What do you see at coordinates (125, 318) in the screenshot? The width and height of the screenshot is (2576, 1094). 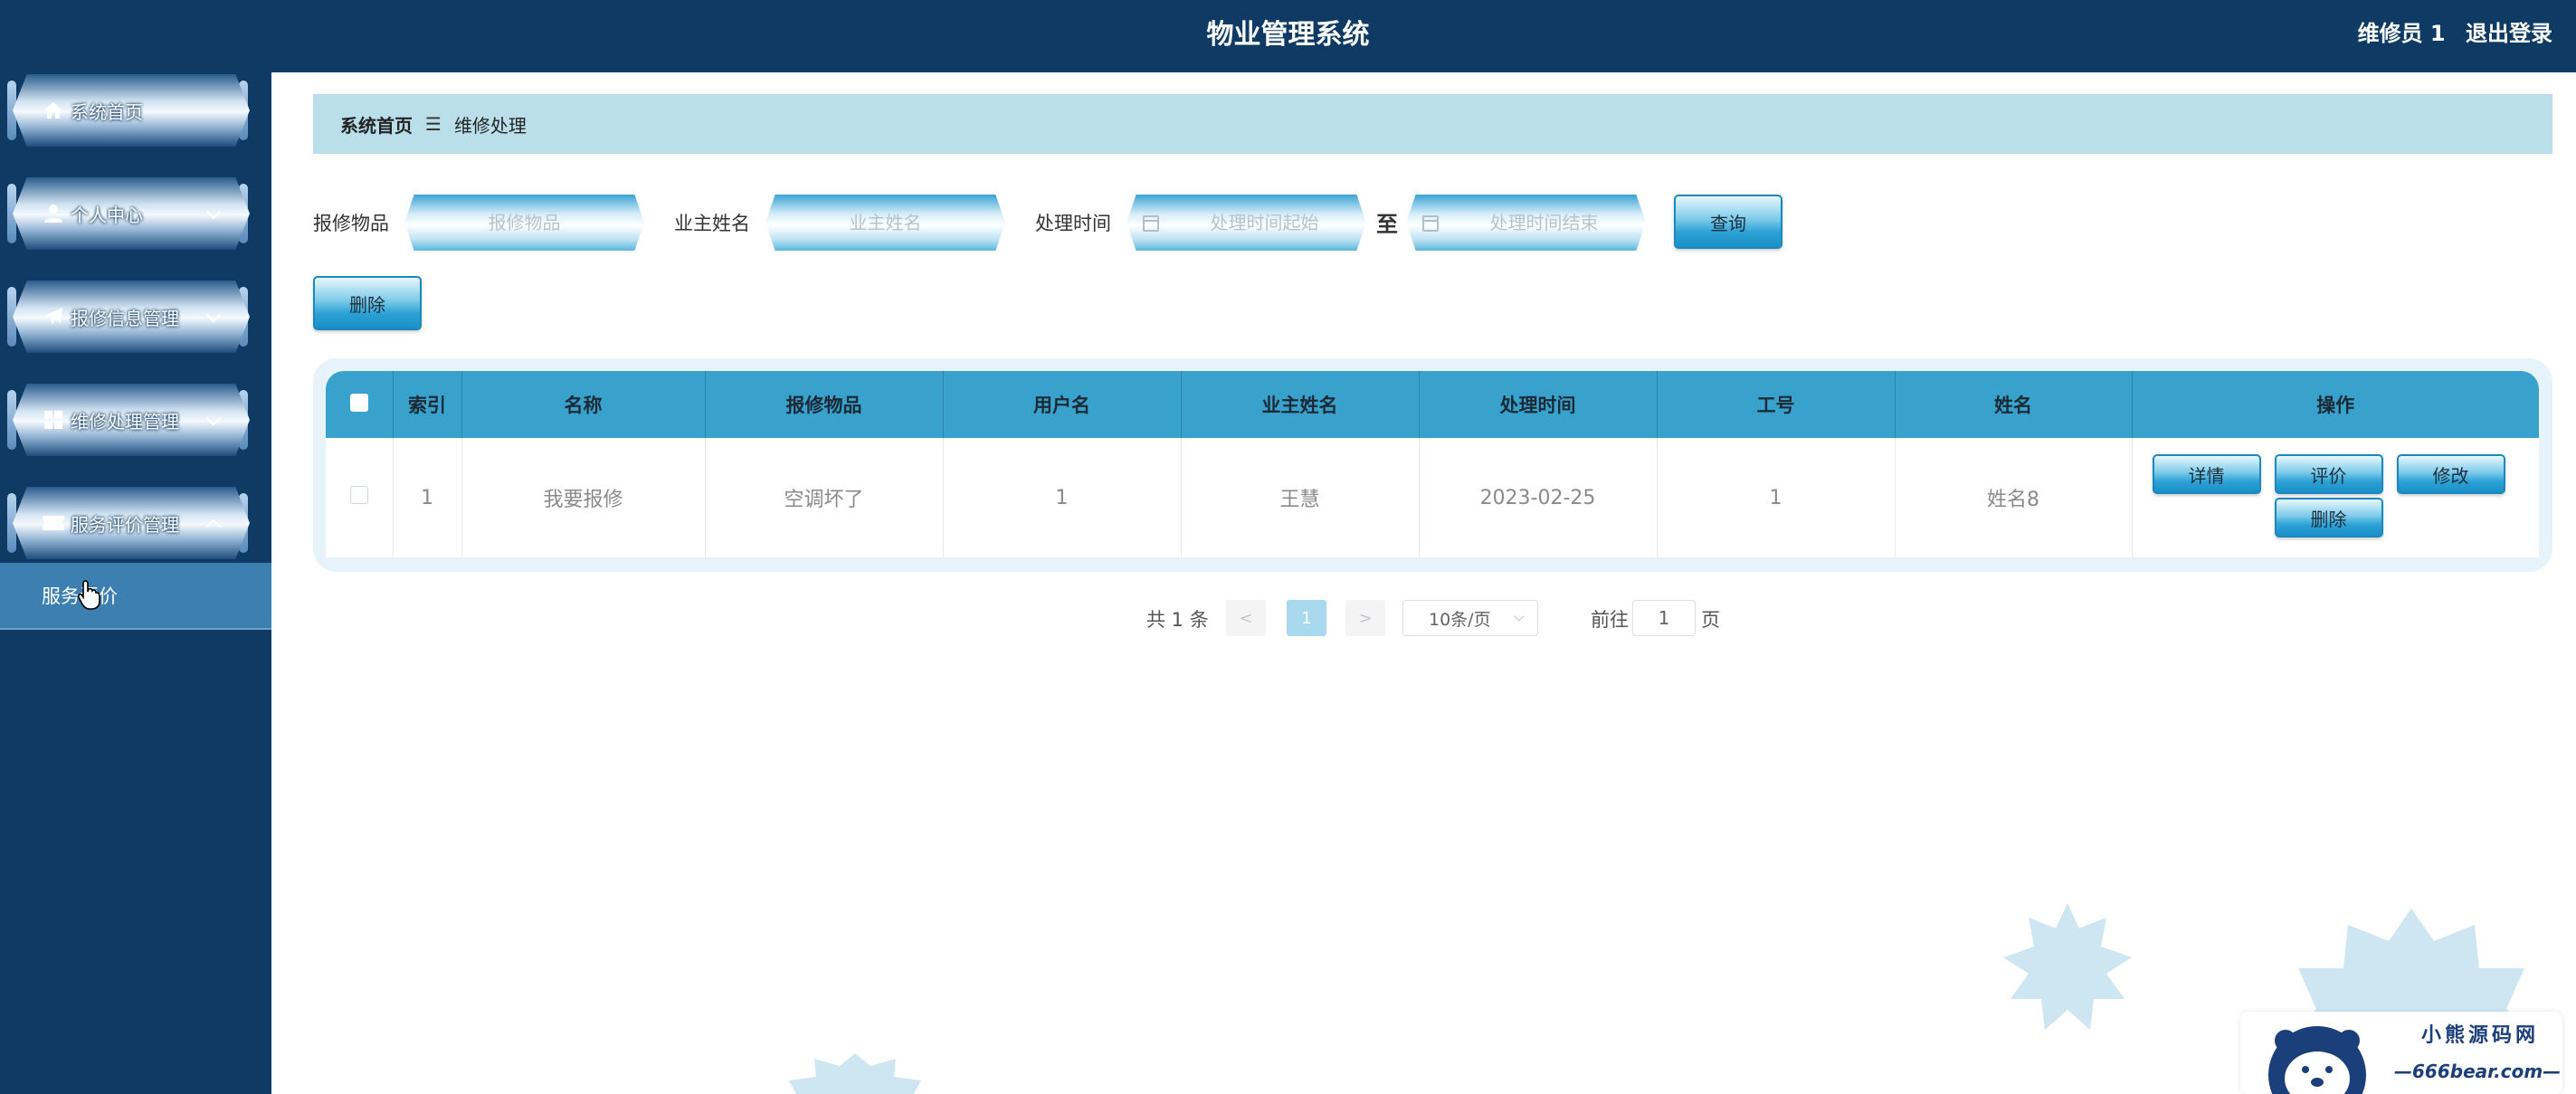 I see `sidebar-item-label: 报修信息管理` at bounding box center [125, 318].